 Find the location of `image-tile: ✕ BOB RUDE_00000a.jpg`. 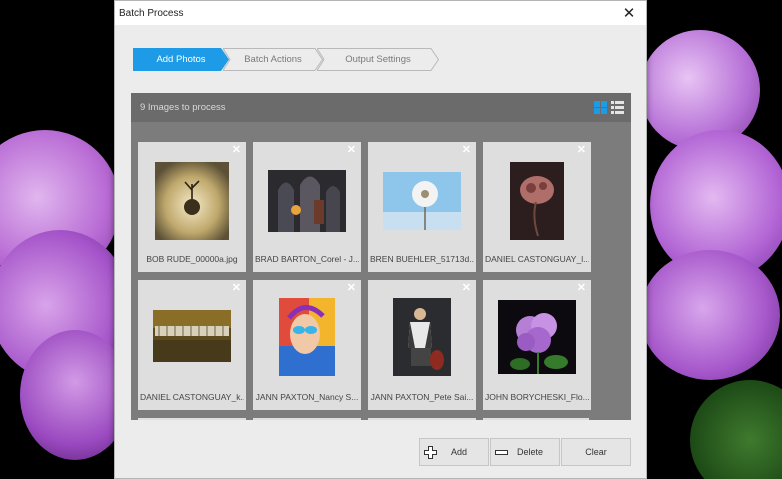

image-tile: ✕ BOB RUDE_00000a.jpg is located at coordinates (192, 207).